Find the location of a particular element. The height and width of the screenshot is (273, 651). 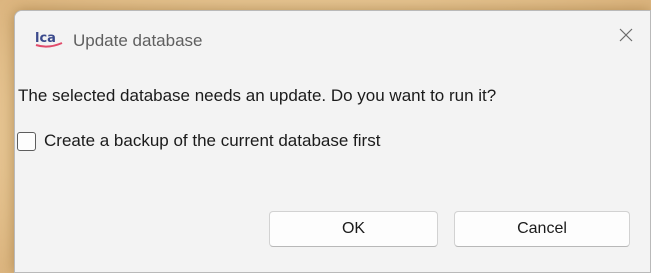

close-button is located at coordinates (626, 35).